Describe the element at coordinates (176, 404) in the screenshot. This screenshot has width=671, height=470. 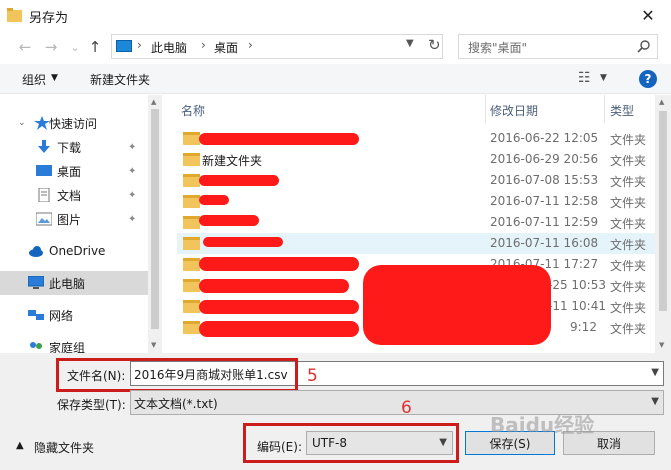
I see `filetype-value: 文本文档(*.txt)` at that location.